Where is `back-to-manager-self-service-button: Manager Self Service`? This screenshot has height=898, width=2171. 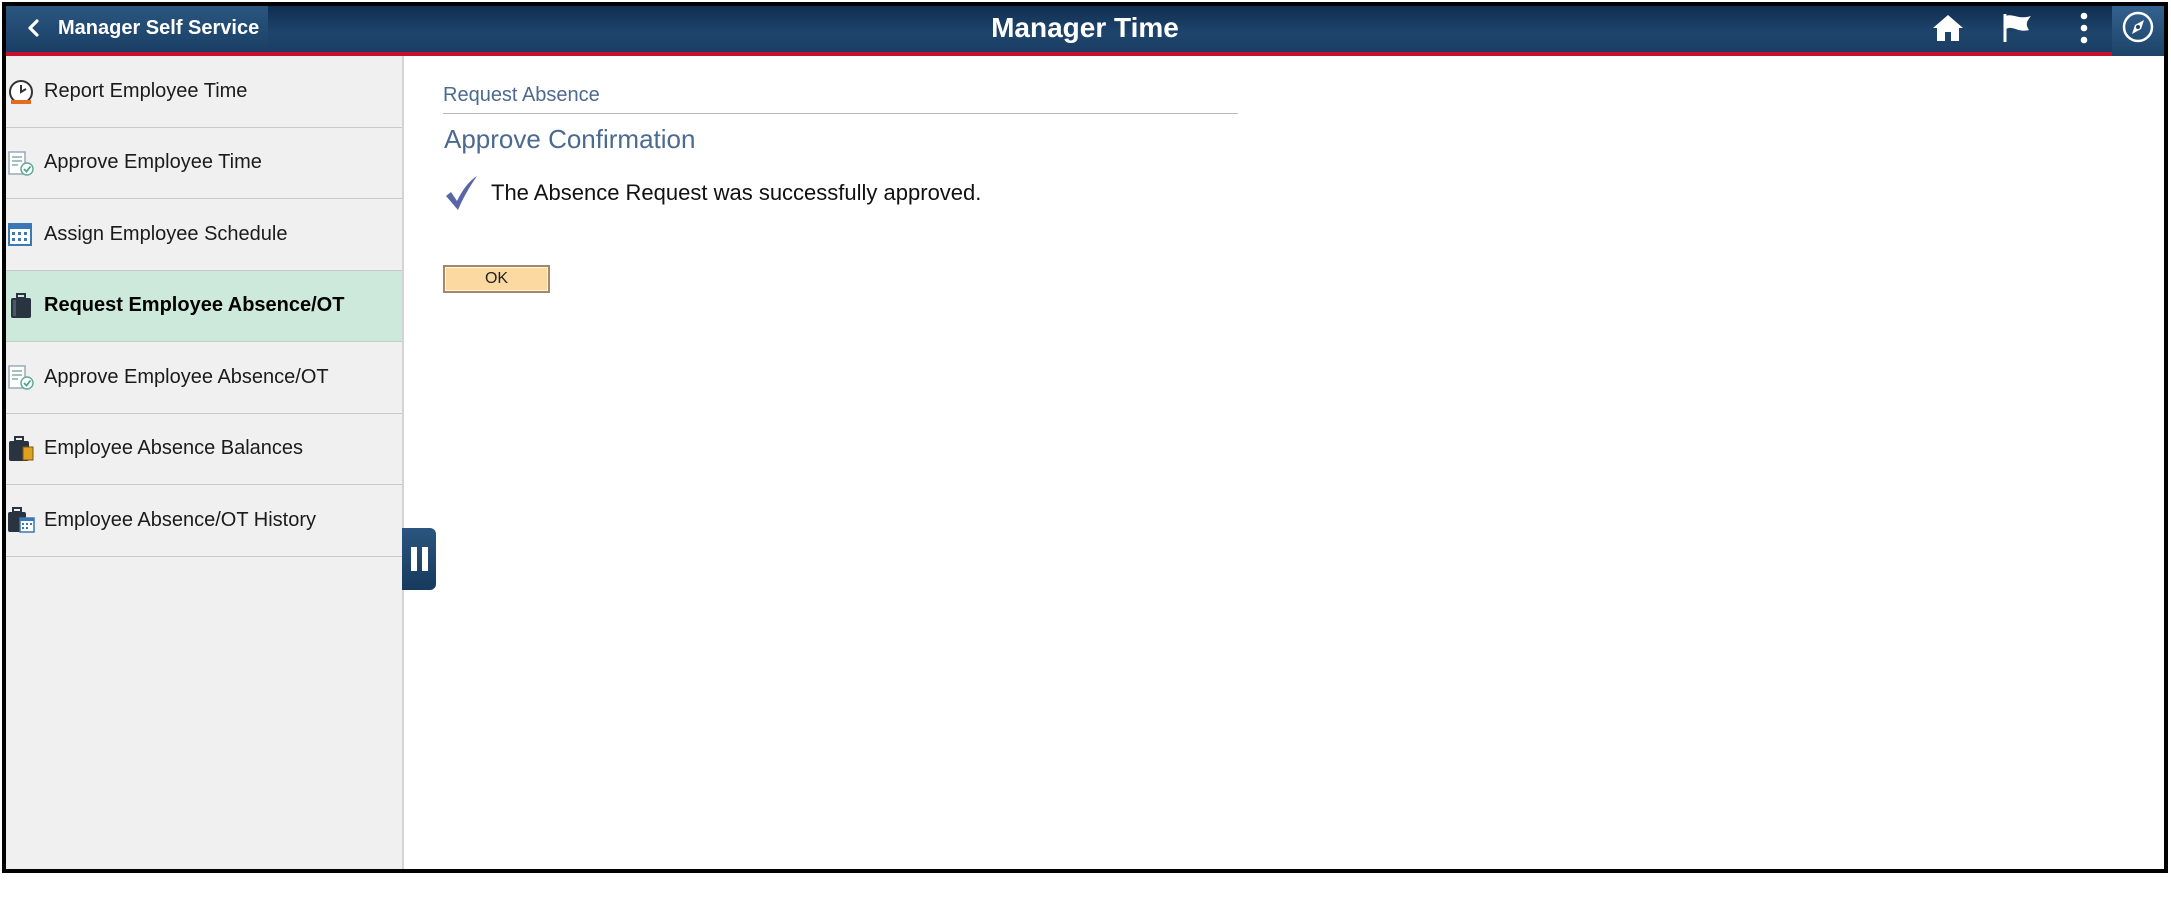 back-to-manager-self-service-button: Manager Self Service is located at coordinates (137, 28).